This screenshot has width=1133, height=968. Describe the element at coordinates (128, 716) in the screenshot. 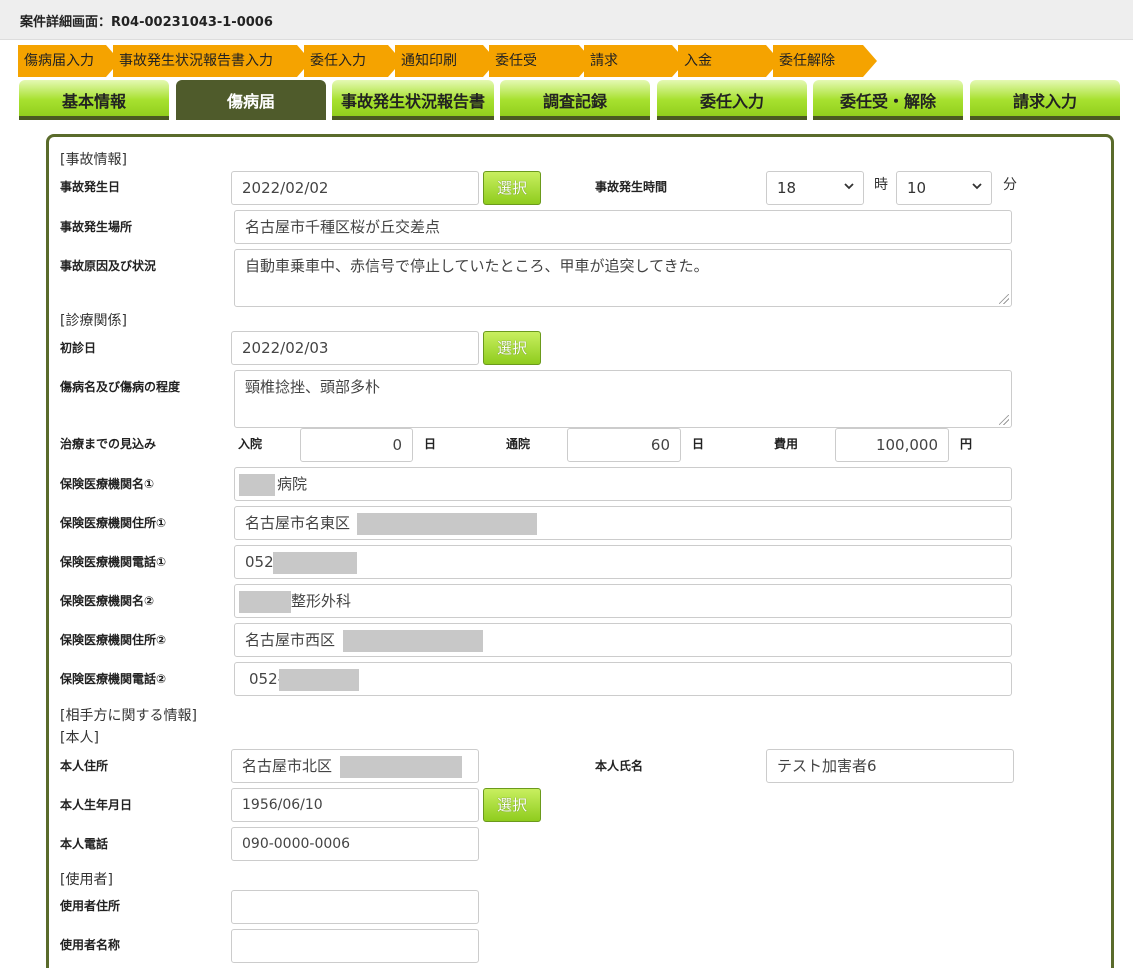

I see `other-party-section-heading: [相手方に関する情報]` at that location.